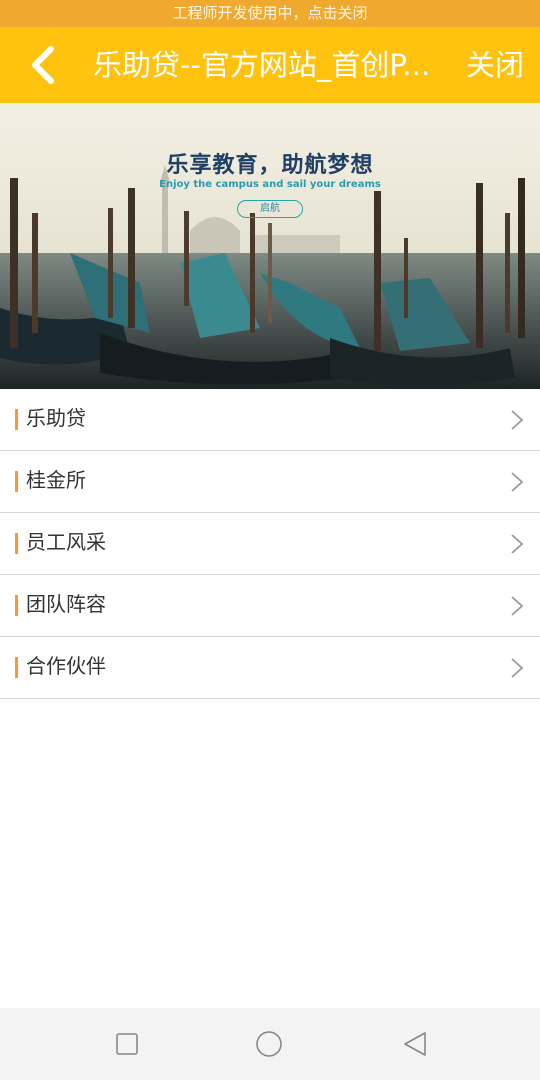 The width and height of the screenshot is (540, 1080). I want to click on menu-item-guijinsuo: 桂金所, so click(270, 482).